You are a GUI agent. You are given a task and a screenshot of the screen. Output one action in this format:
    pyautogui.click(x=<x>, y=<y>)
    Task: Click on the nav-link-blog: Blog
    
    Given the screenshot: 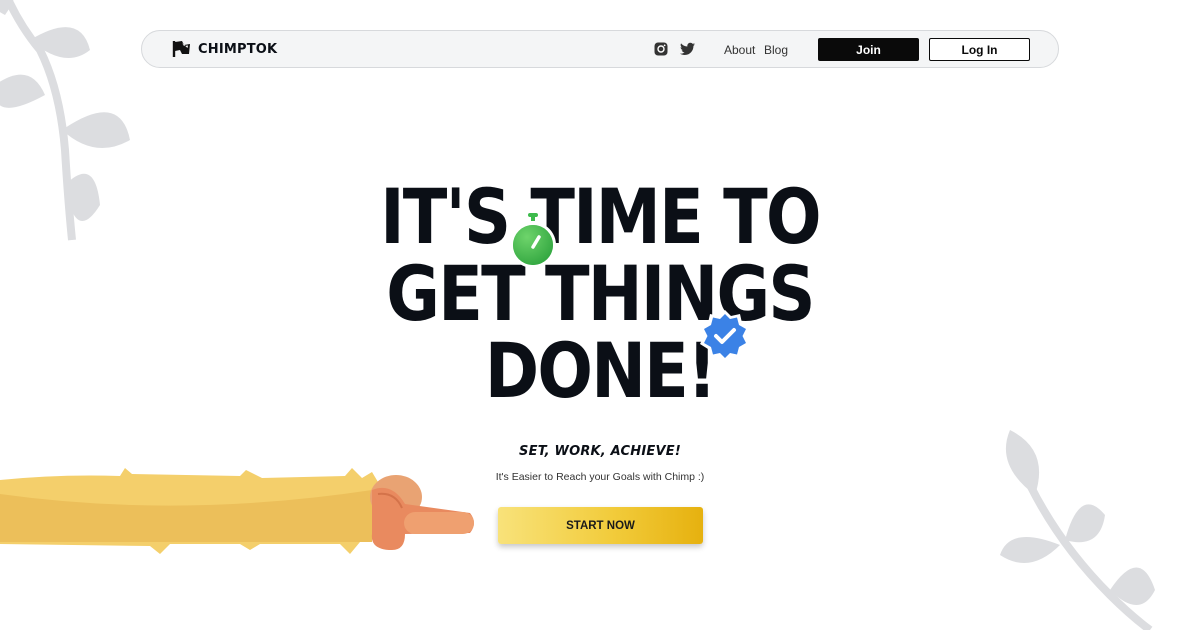 What is the action you would take?
    pyautogui.click(x=776, y=50)
    